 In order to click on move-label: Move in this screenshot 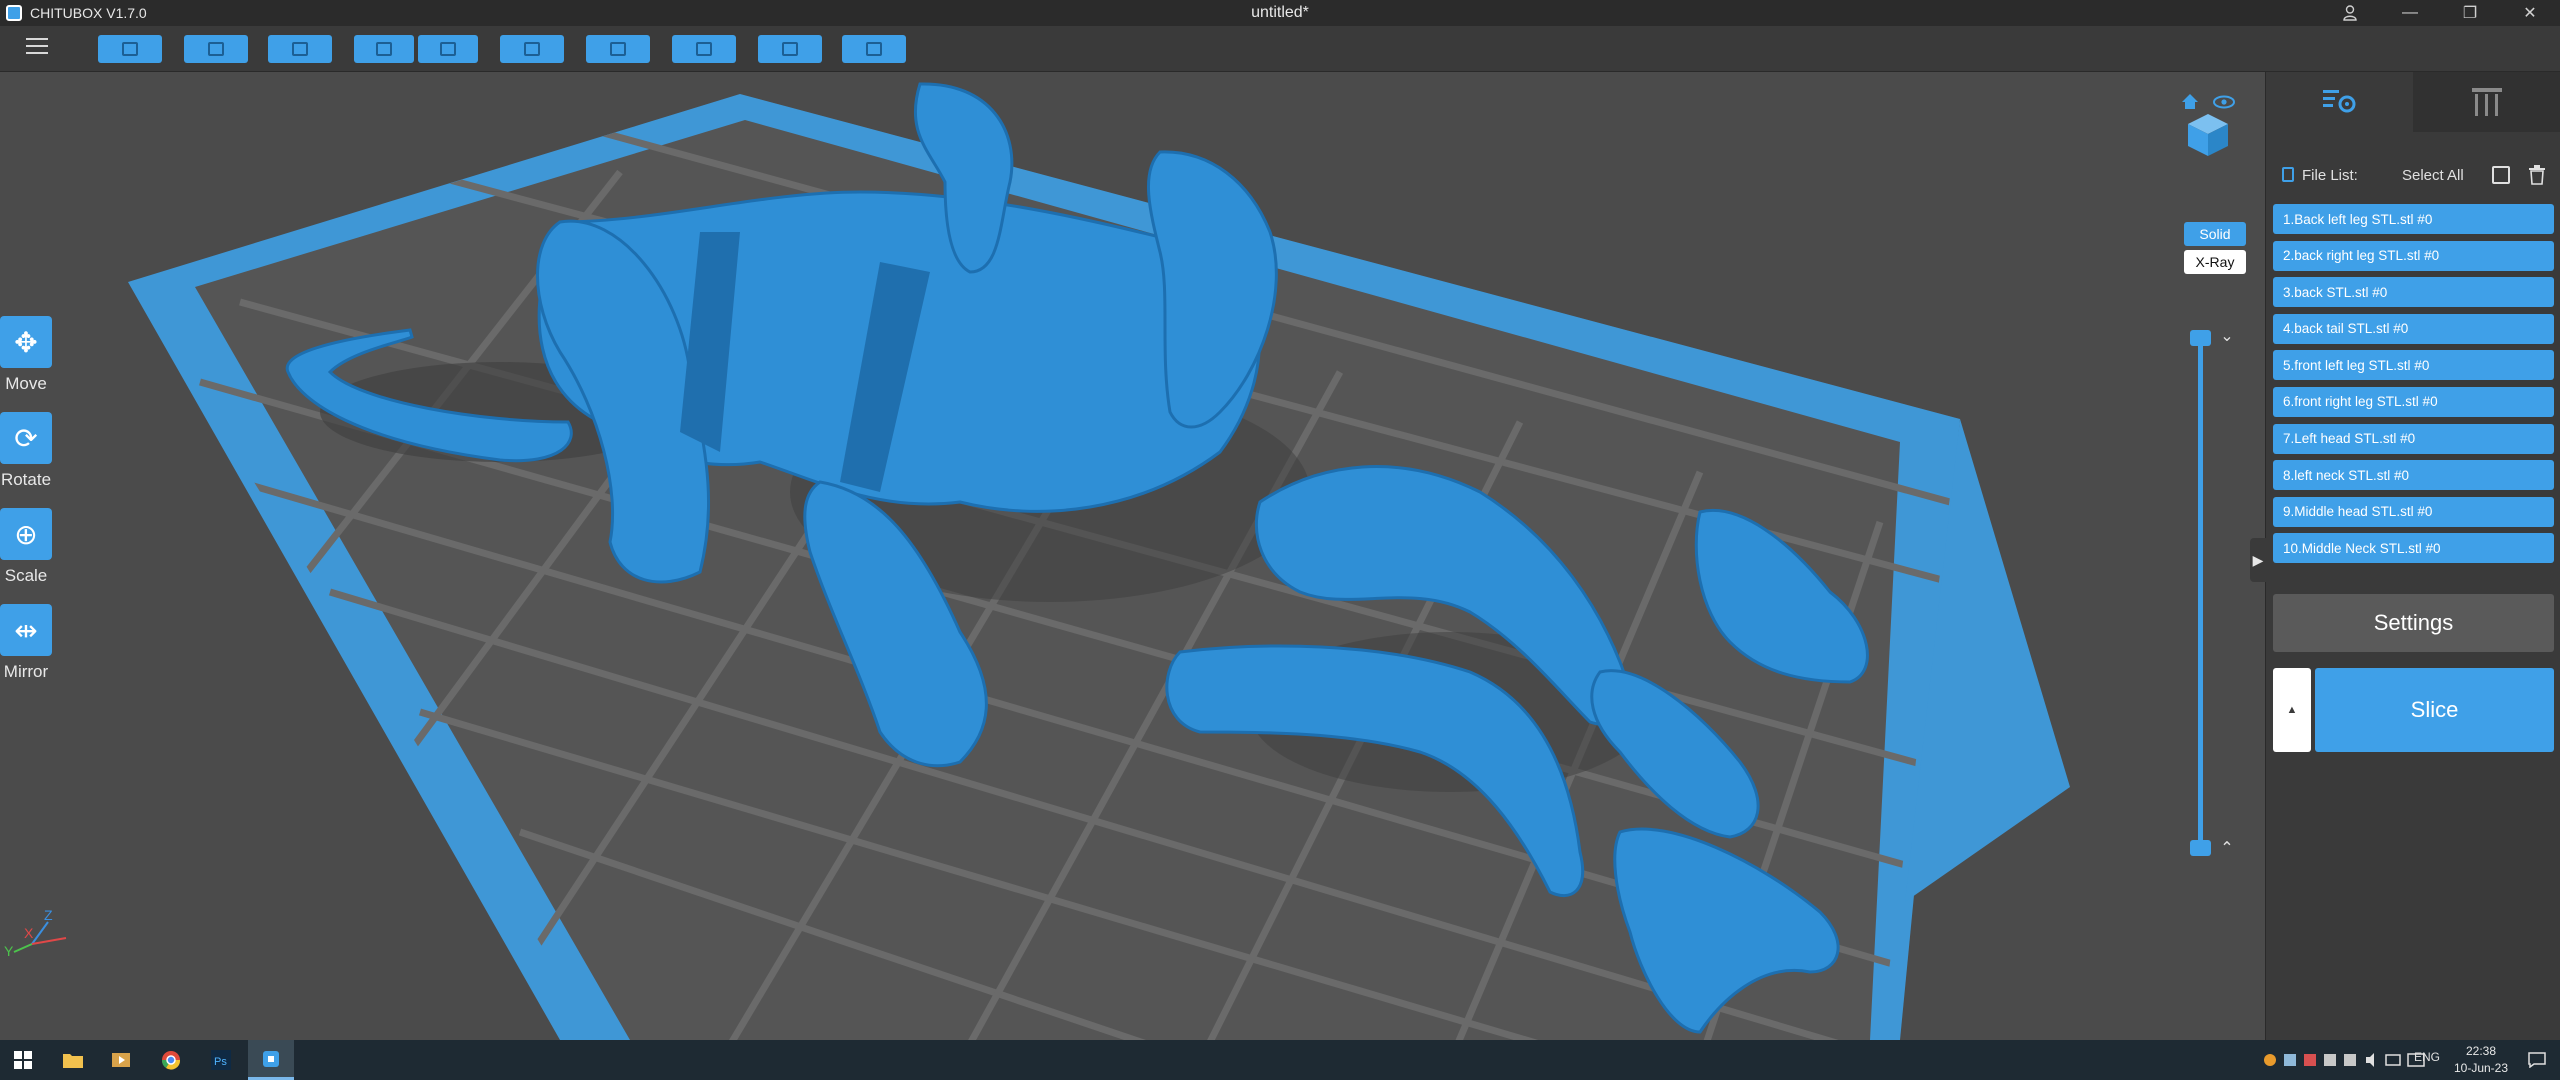, I will do `click(26, 383)`.